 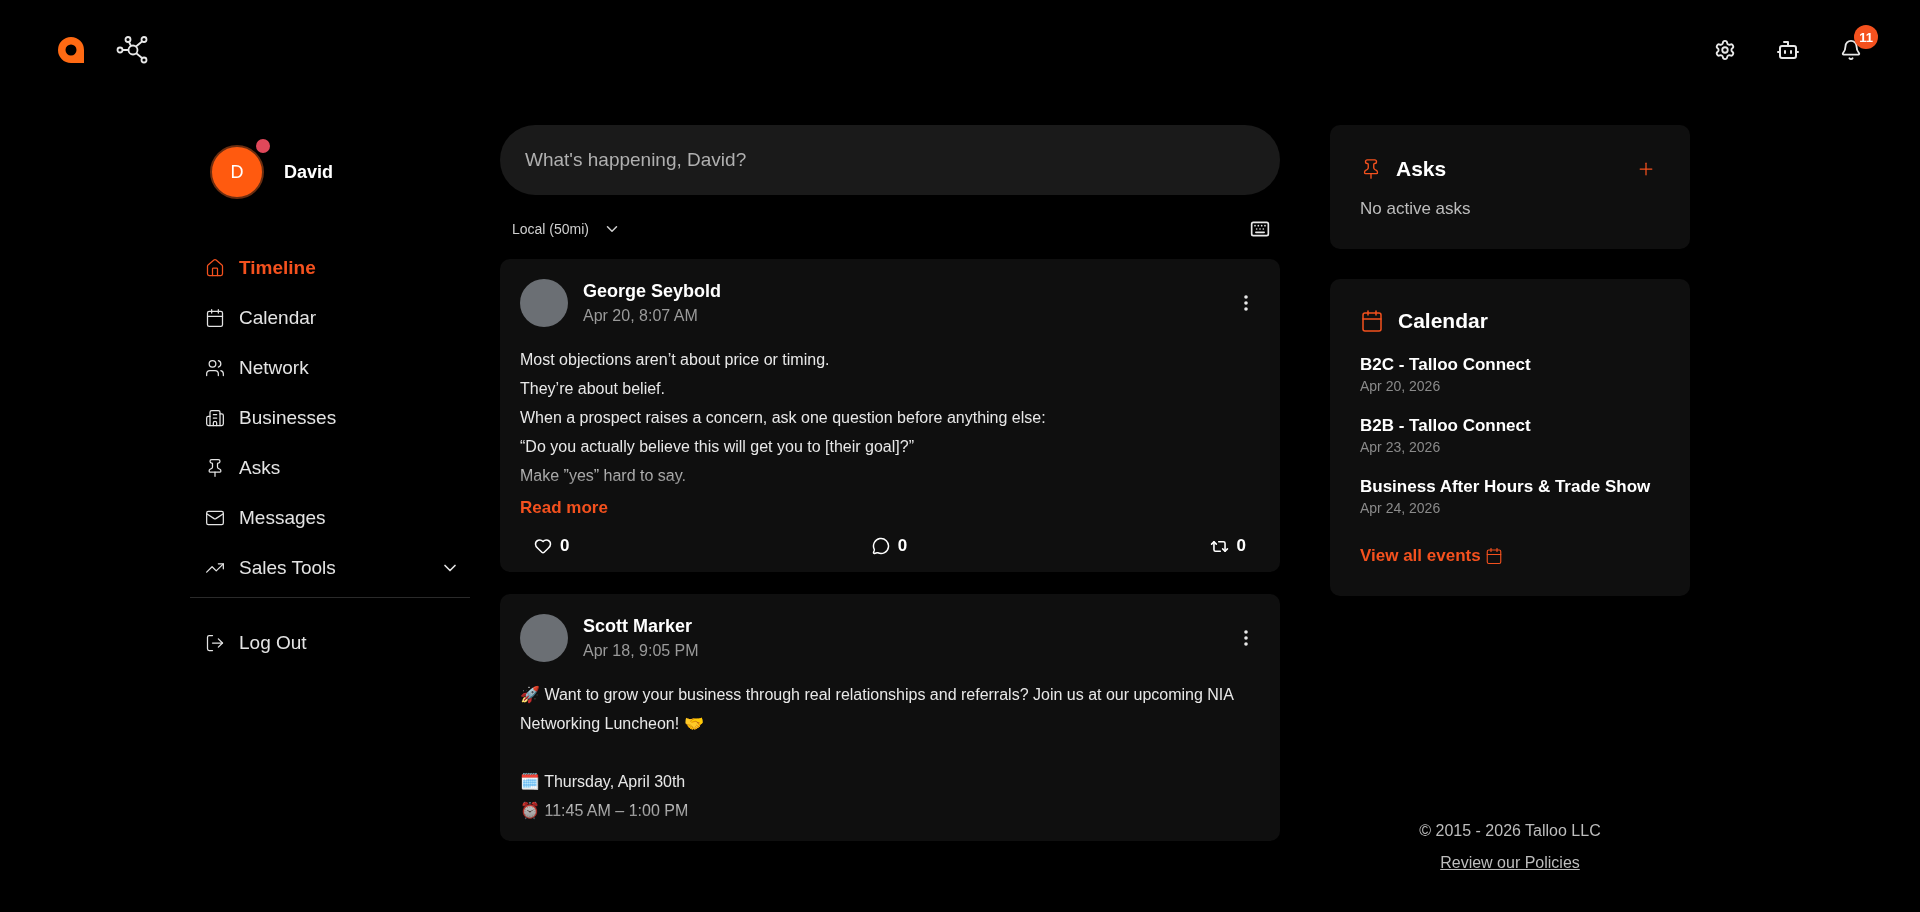 I want to click on mail-icon, so click(x=215, y=518).